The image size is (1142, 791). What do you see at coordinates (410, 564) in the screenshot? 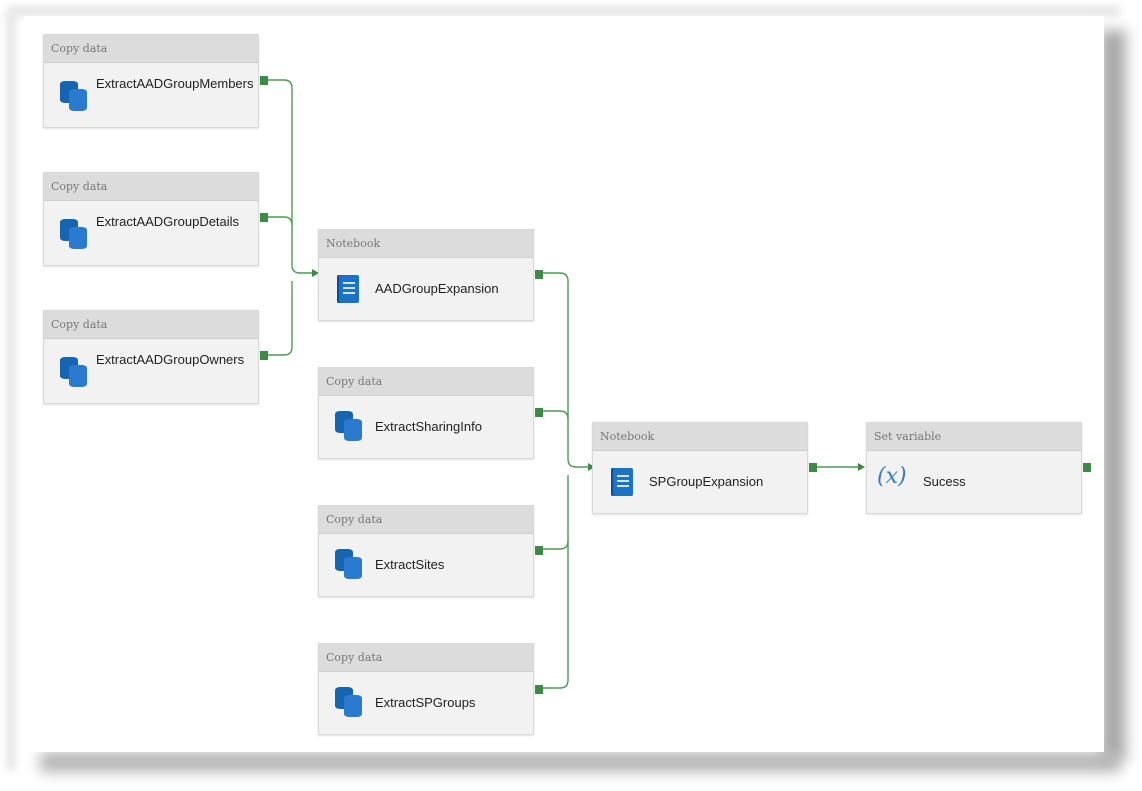
I see `activity-name: ExtractSites` at bounding box center [410, 564].